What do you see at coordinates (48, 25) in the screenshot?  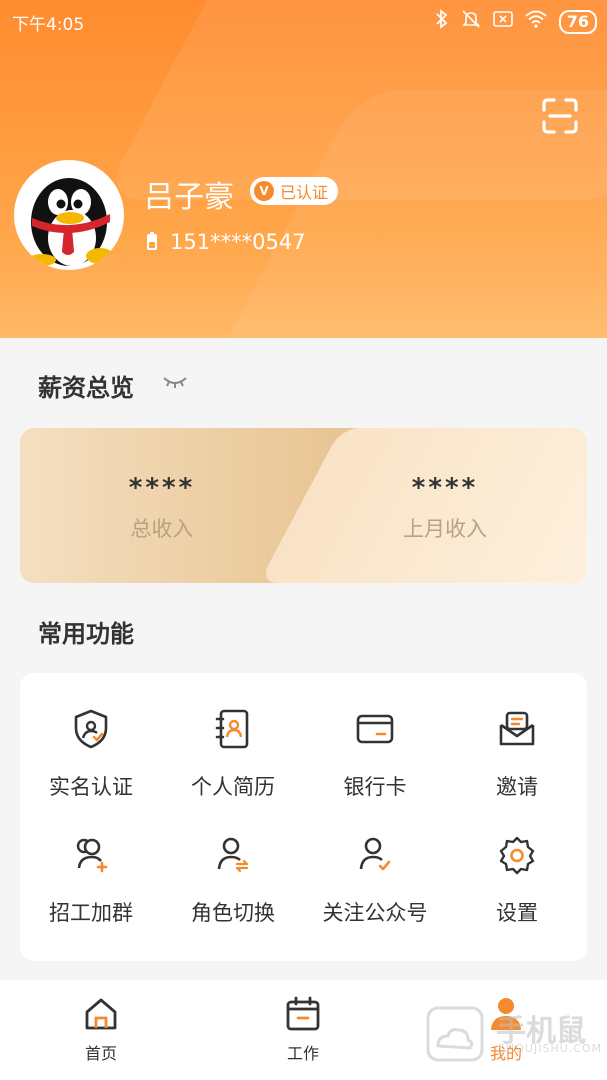 I see `status-time: 下午4:05` at bounding box center [48, 25].